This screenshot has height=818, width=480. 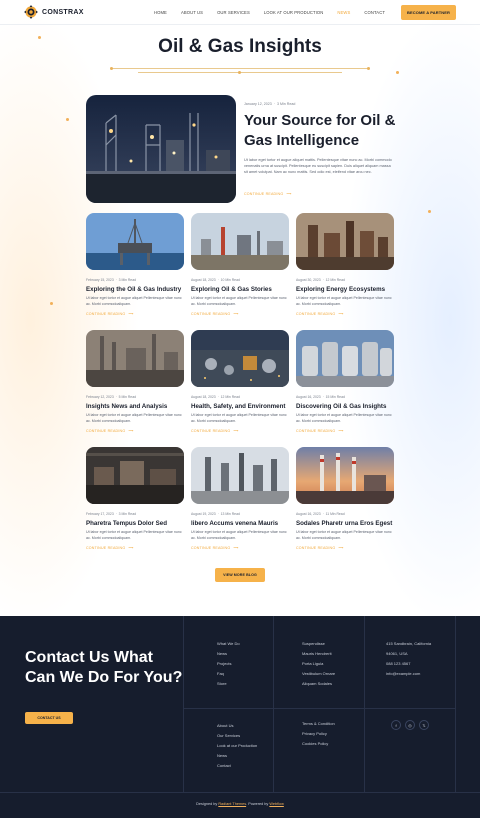 I want to click on footer-link: Mauris Hendrerit, so click(x=318, y=654).